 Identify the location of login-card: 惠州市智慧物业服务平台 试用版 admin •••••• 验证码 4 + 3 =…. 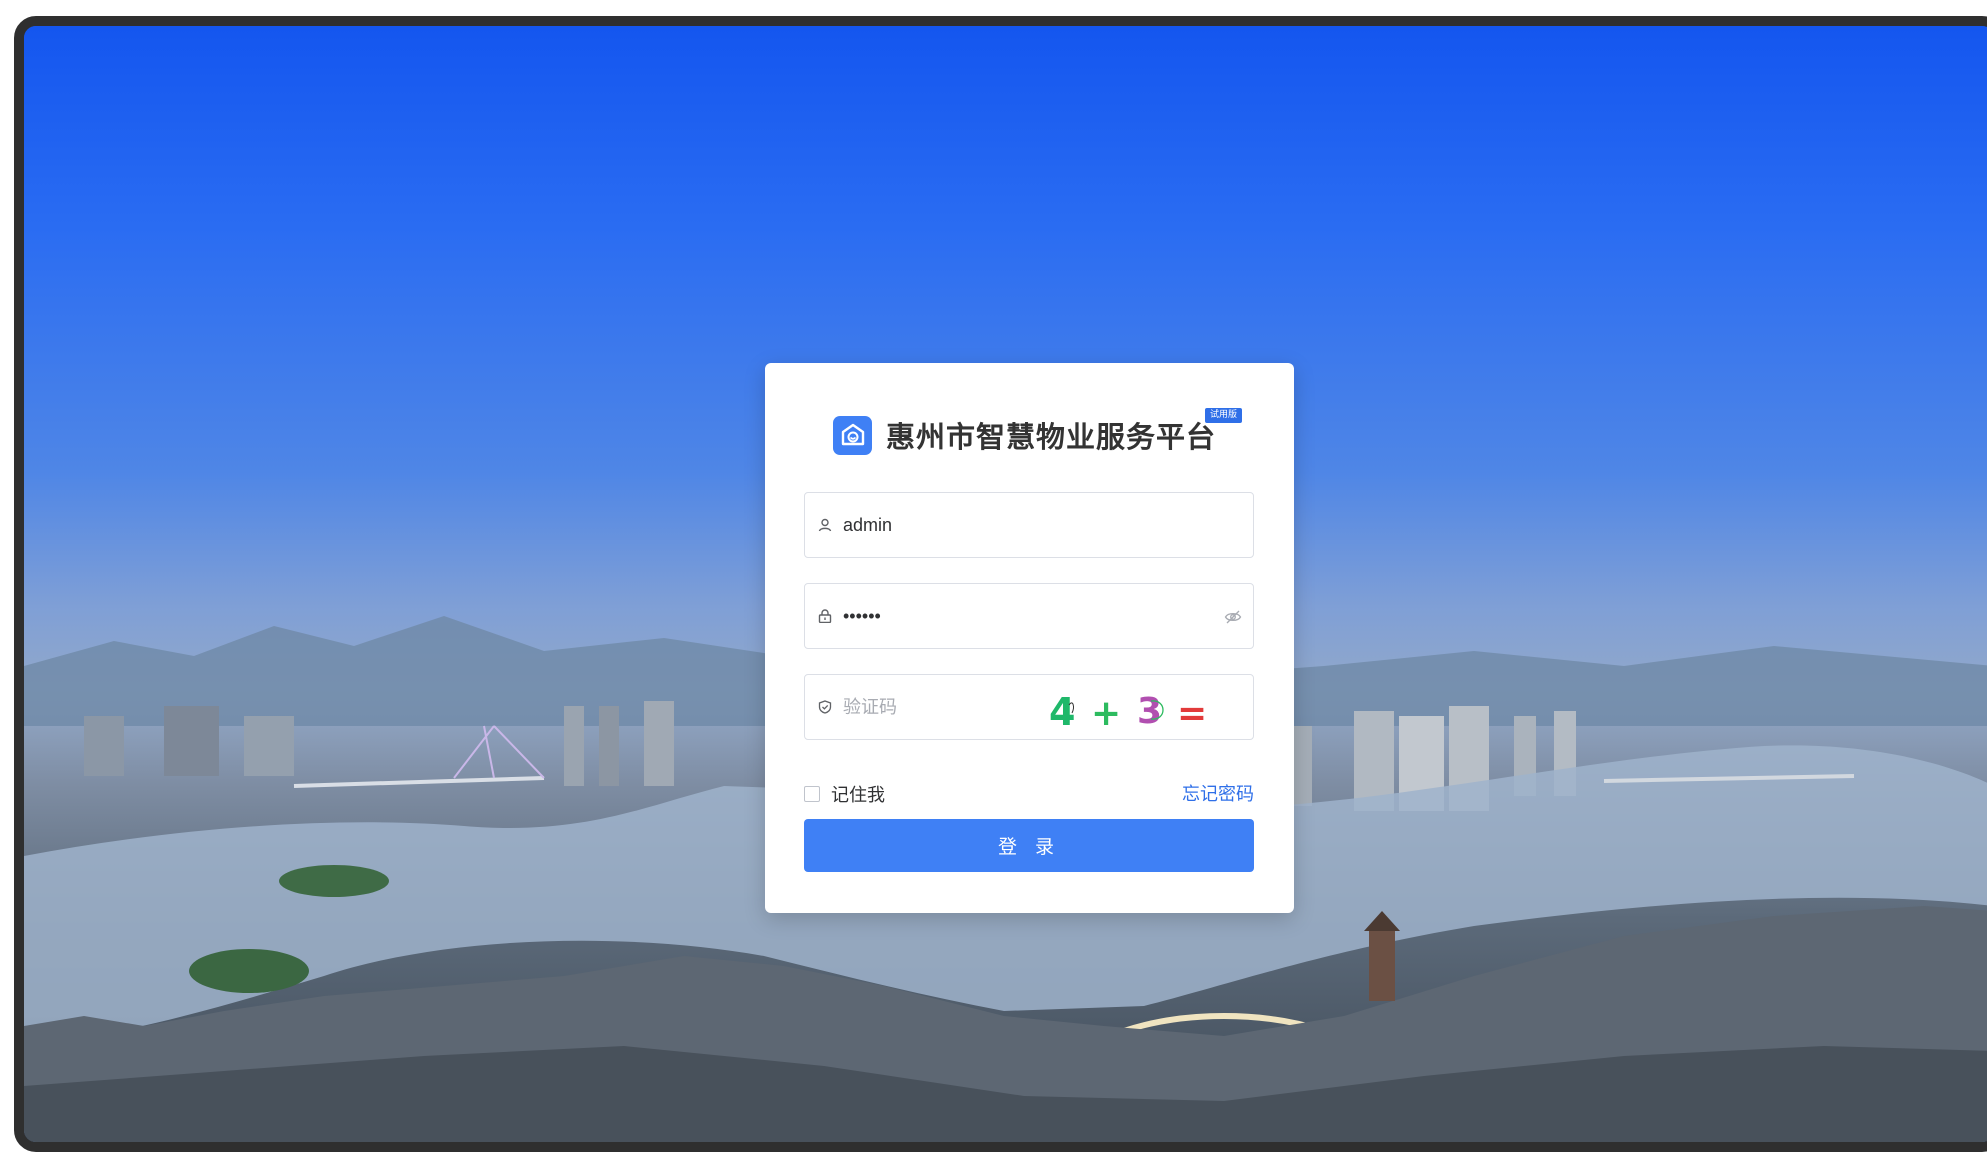
(1029, 638).